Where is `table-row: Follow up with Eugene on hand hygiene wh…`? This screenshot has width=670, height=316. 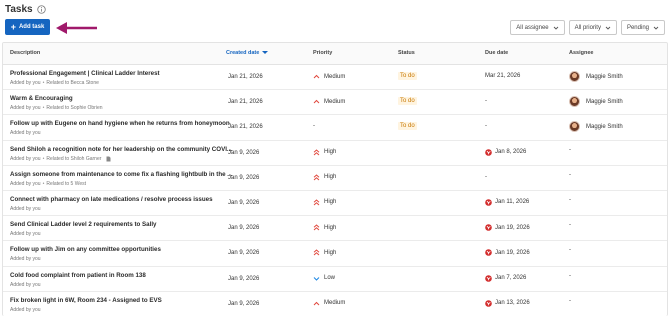 table-row: Follow up with Eugene on hand hygiene wh… is located at coordinates (335, 128).